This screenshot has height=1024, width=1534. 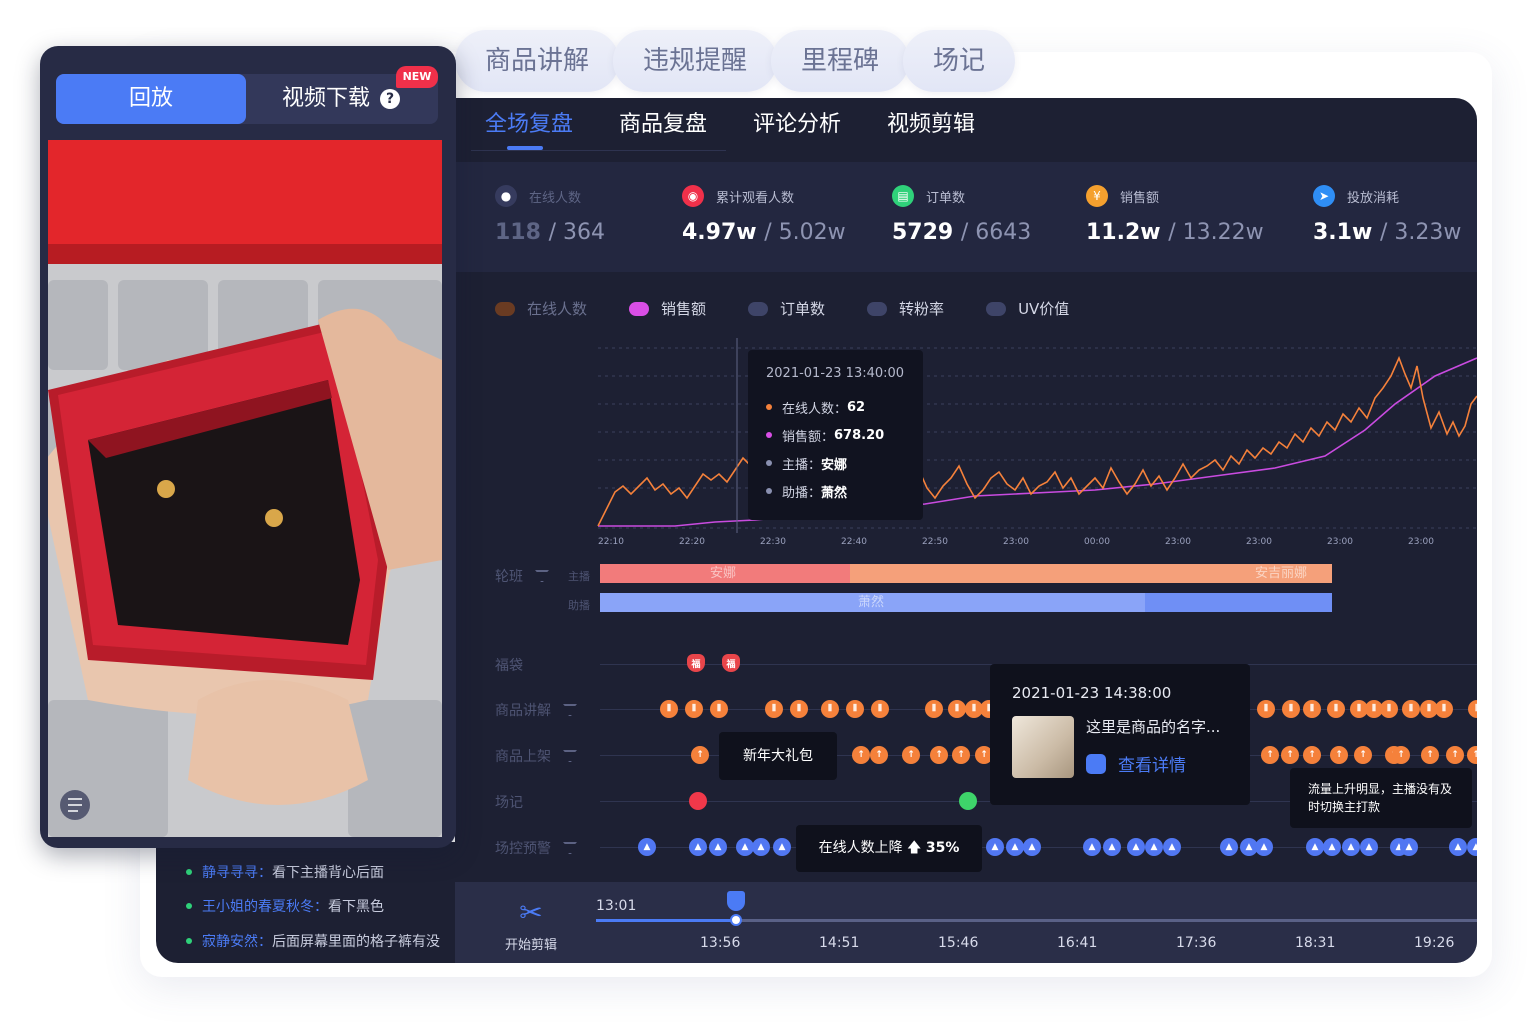 I want to click on note-marker-red, so click(x=698, y=801).